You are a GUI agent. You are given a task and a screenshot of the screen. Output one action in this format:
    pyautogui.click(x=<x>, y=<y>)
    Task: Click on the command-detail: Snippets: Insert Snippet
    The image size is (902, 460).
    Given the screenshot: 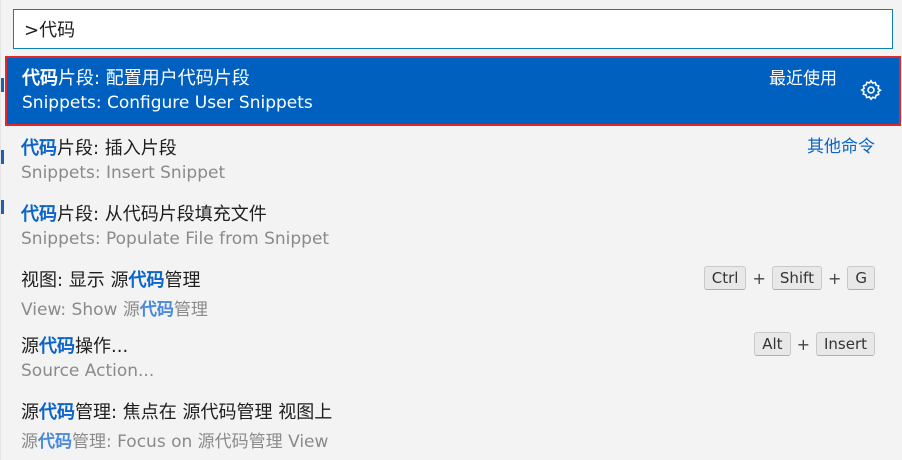 What is the action you would take?
    pyautogui.click(x=123, y=173)
    